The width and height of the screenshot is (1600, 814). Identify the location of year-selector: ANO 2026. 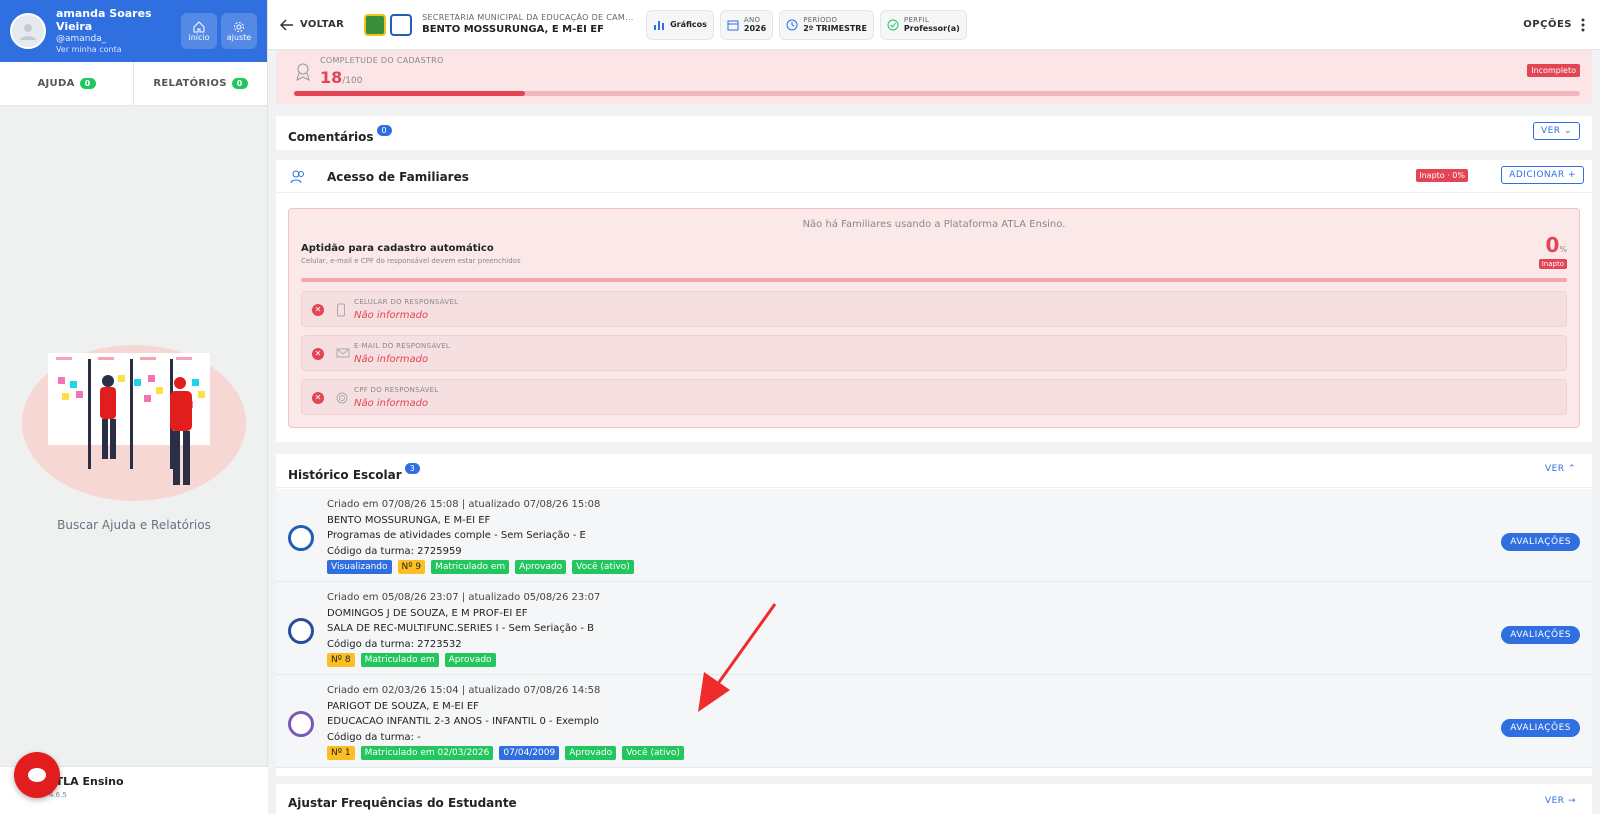
(746, 24).